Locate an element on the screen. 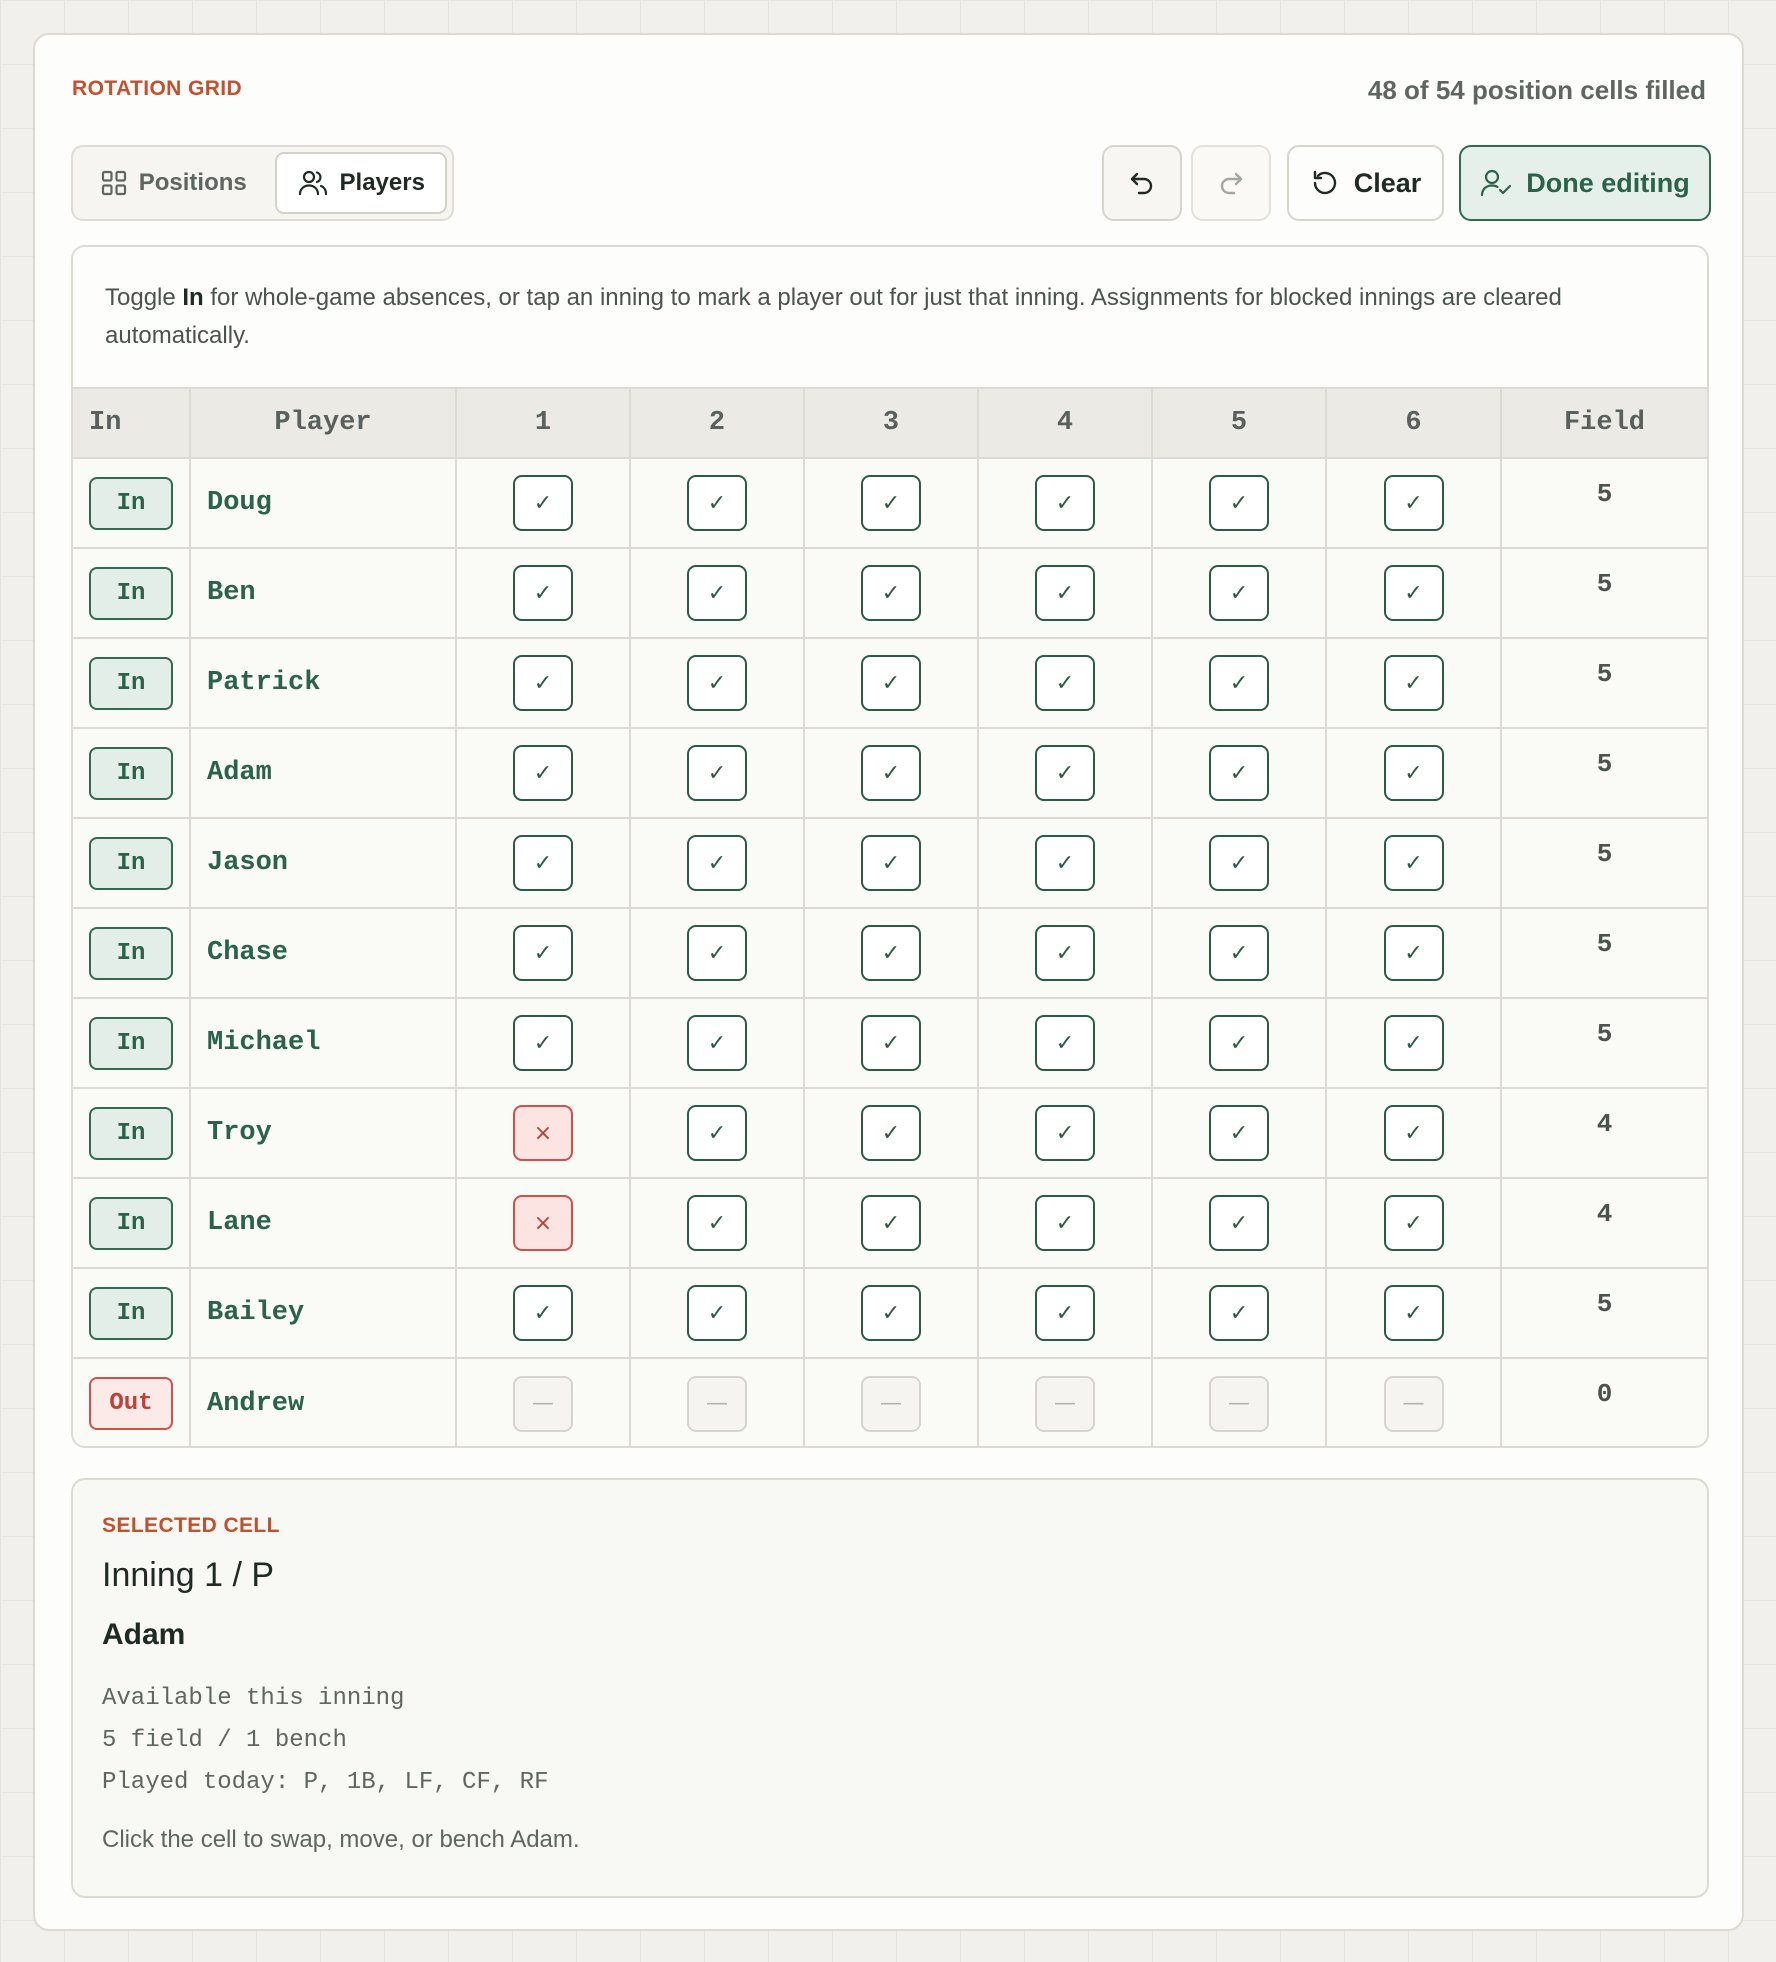  undo-button is located at coordinates (1142, 183).